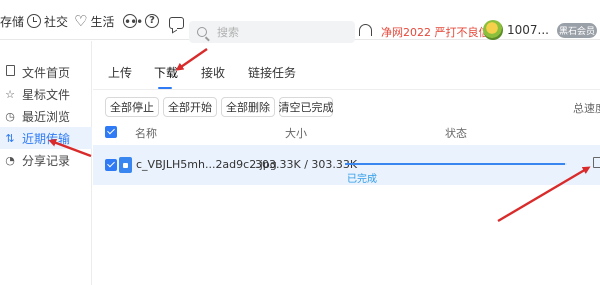 This screenshot has width=600, height=285. I want to click on select-all-checkbox, so click(111, 132).